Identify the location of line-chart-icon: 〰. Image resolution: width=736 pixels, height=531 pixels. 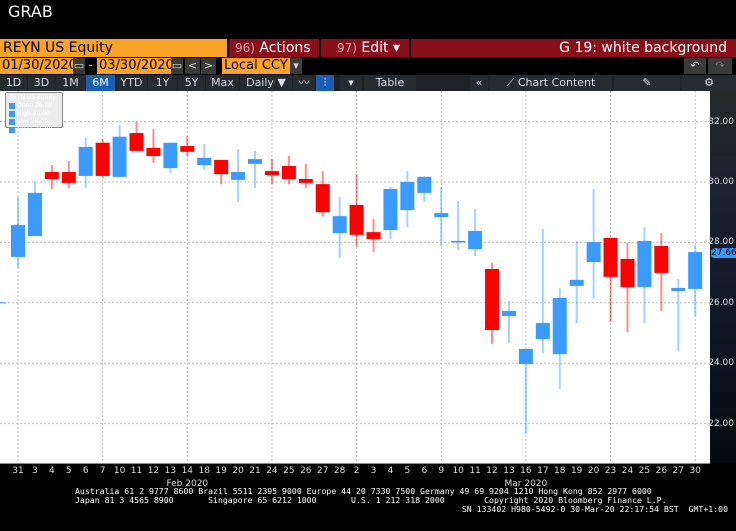
(304, 83).